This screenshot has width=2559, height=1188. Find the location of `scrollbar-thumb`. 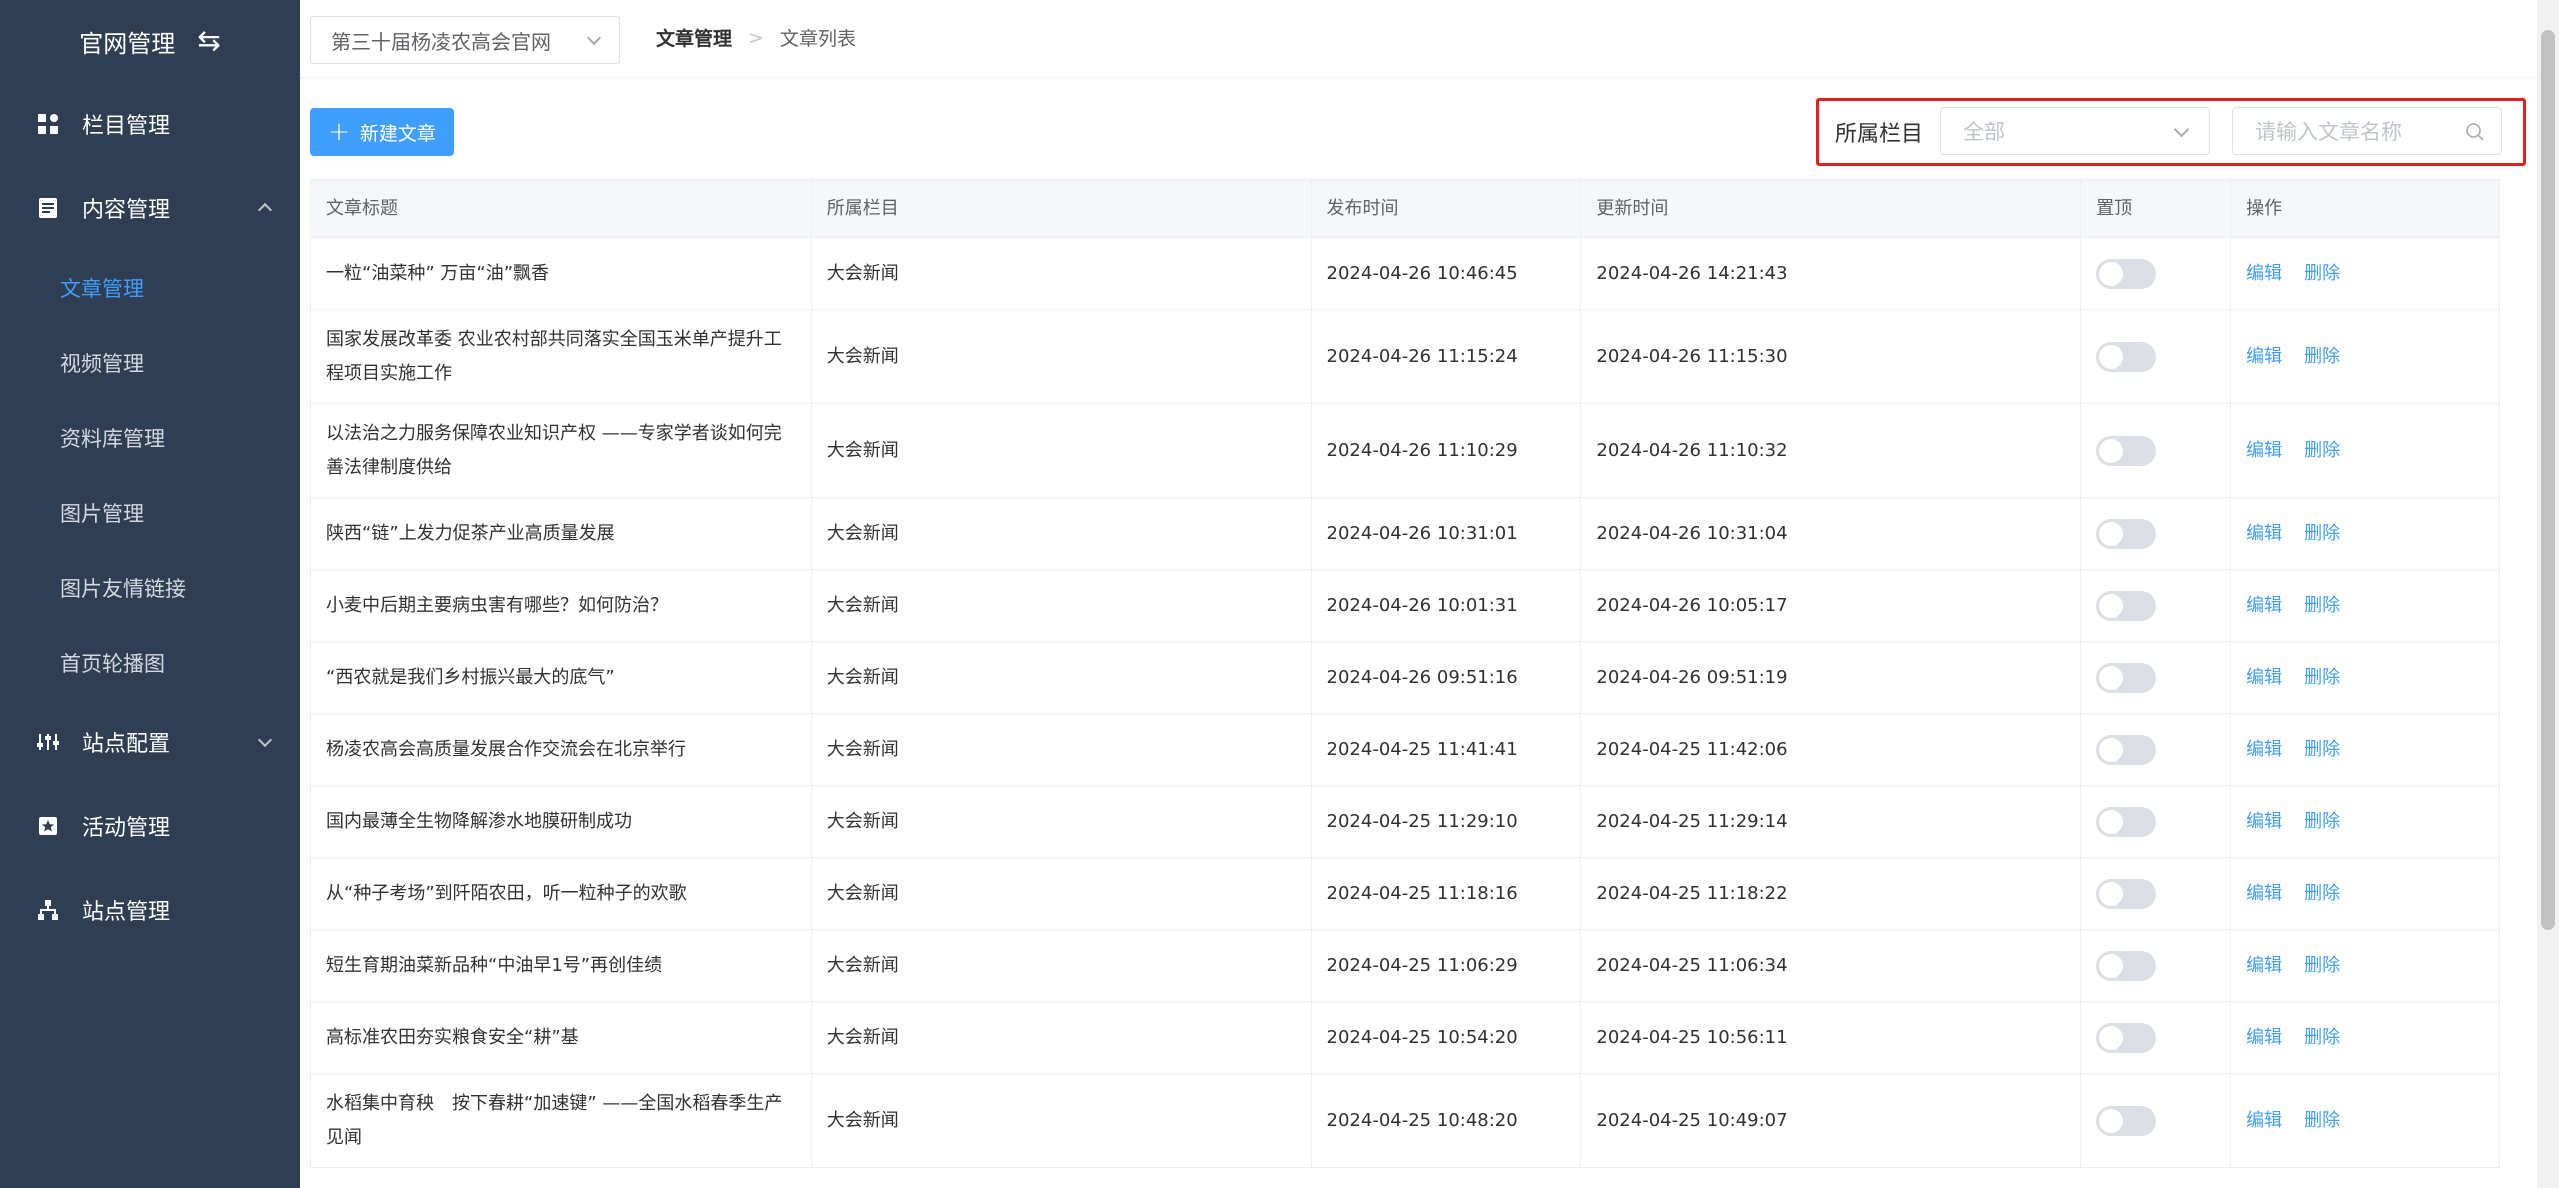

scrollbar-thumb is located at coordinates (2548, 480).